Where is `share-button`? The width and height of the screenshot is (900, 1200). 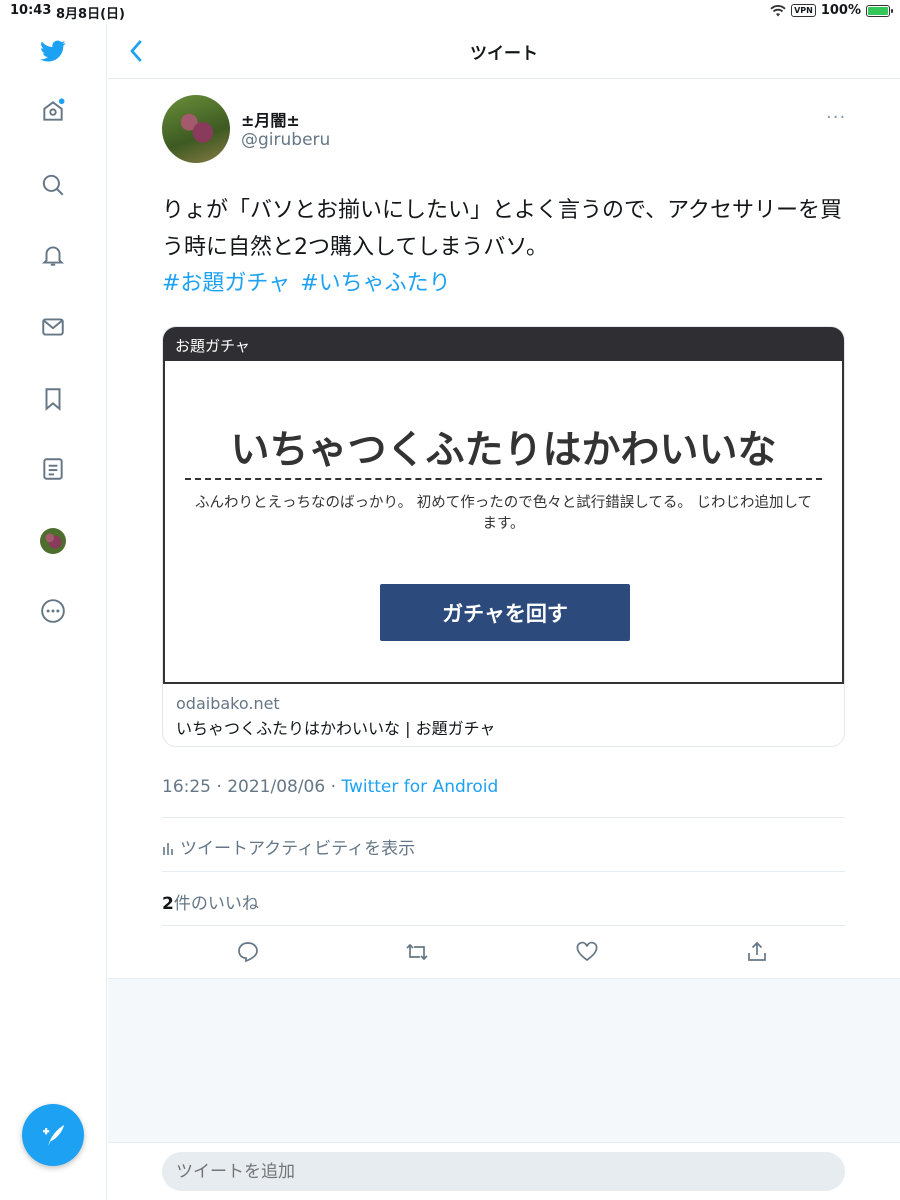 share-button is located at coordinates (758, 953).